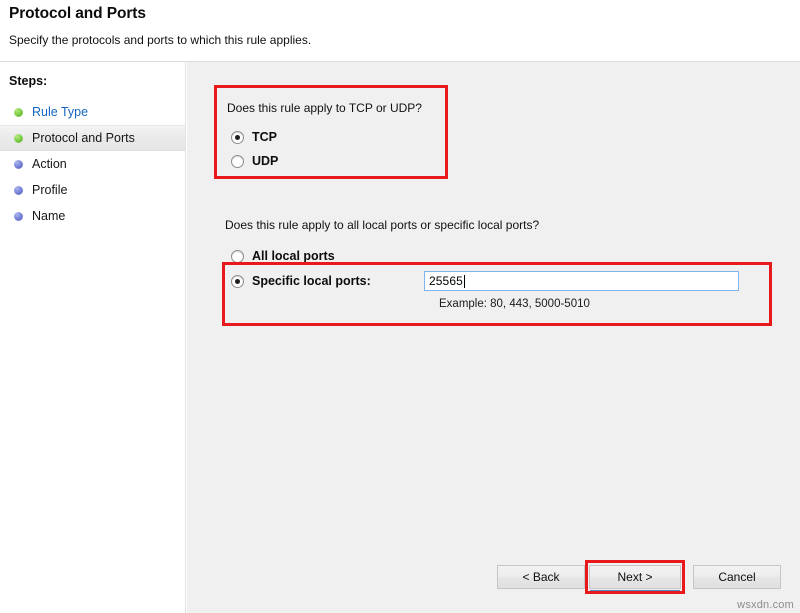 The image size is (800, 613). Describe the element at coordinates (541, 577) in the screenshot. I see `back-button: < Back` at that location.